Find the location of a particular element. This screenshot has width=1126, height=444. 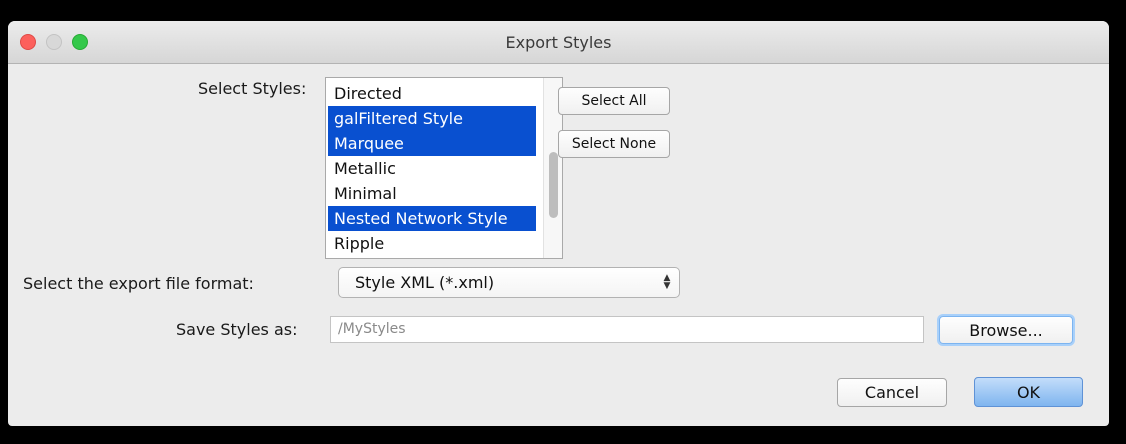

select-all-button: Select All is located at coordinates (614, 101).